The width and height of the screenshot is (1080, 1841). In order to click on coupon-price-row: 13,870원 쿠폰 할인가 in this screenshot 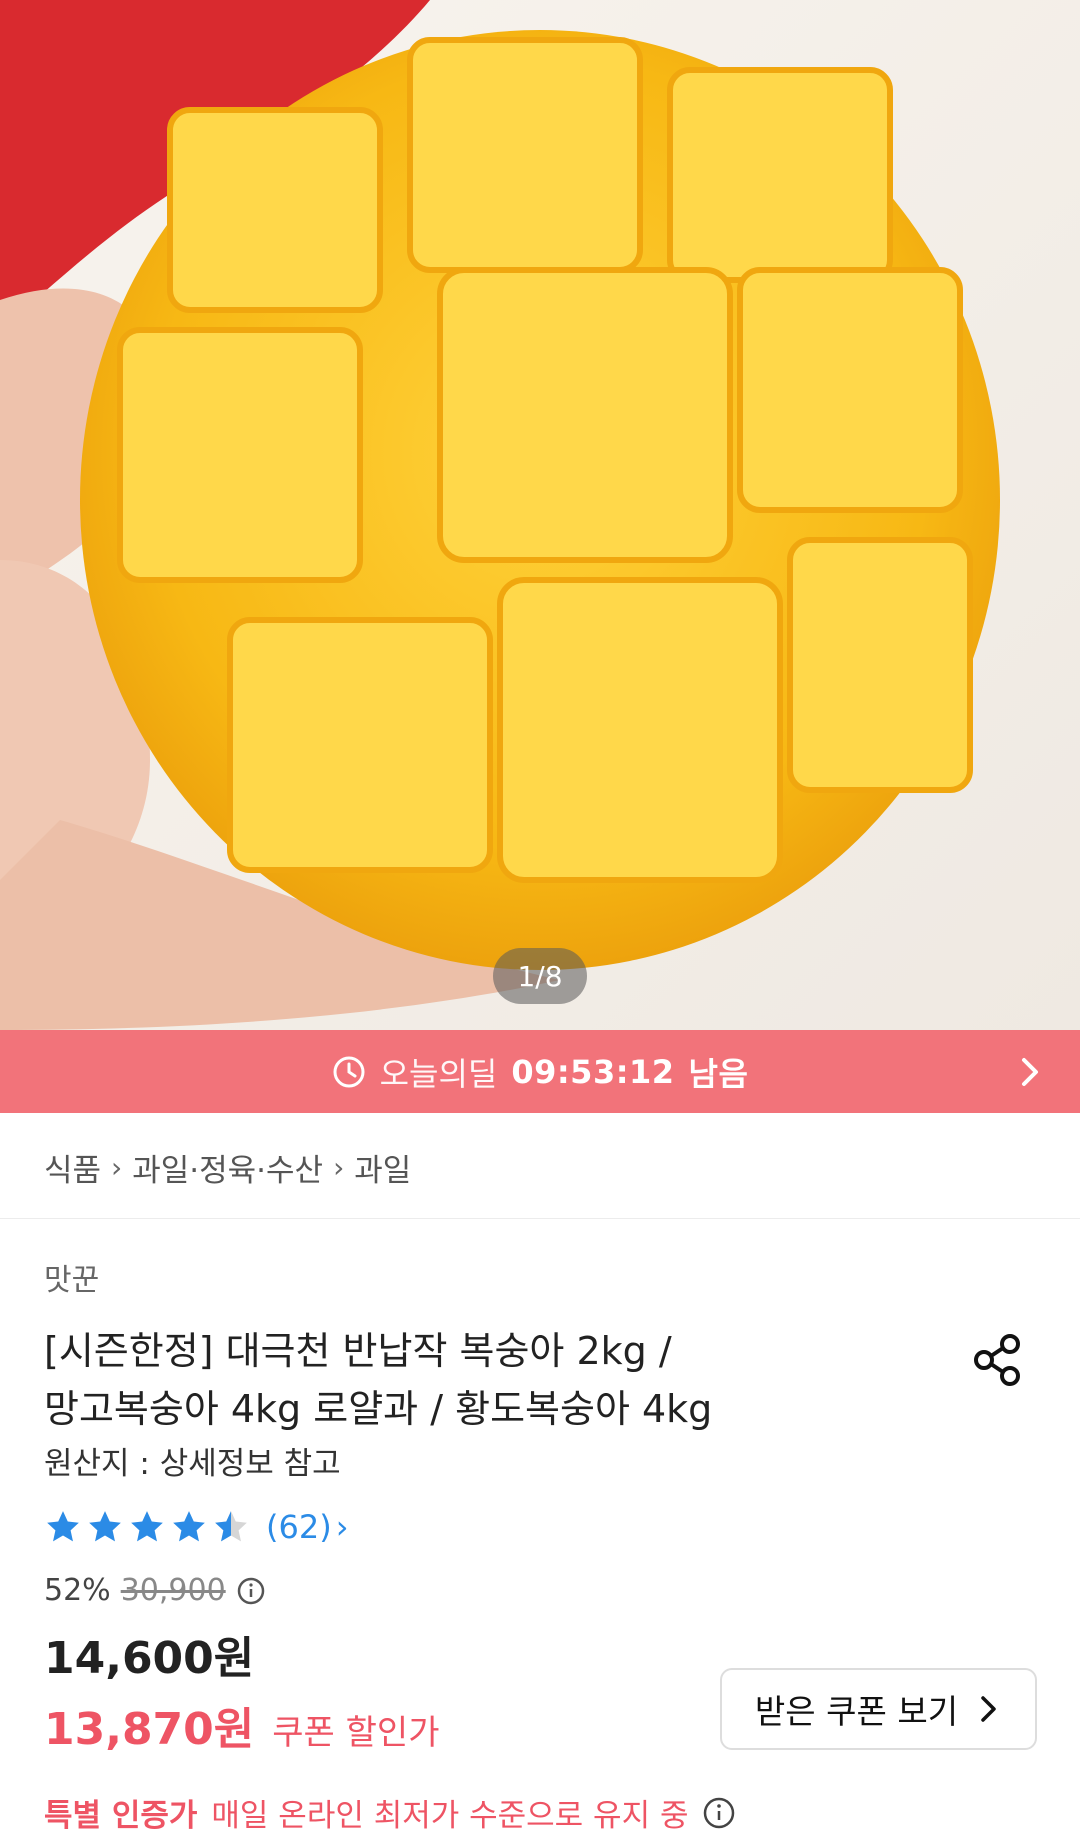, I will do `click(242, 1725)`.